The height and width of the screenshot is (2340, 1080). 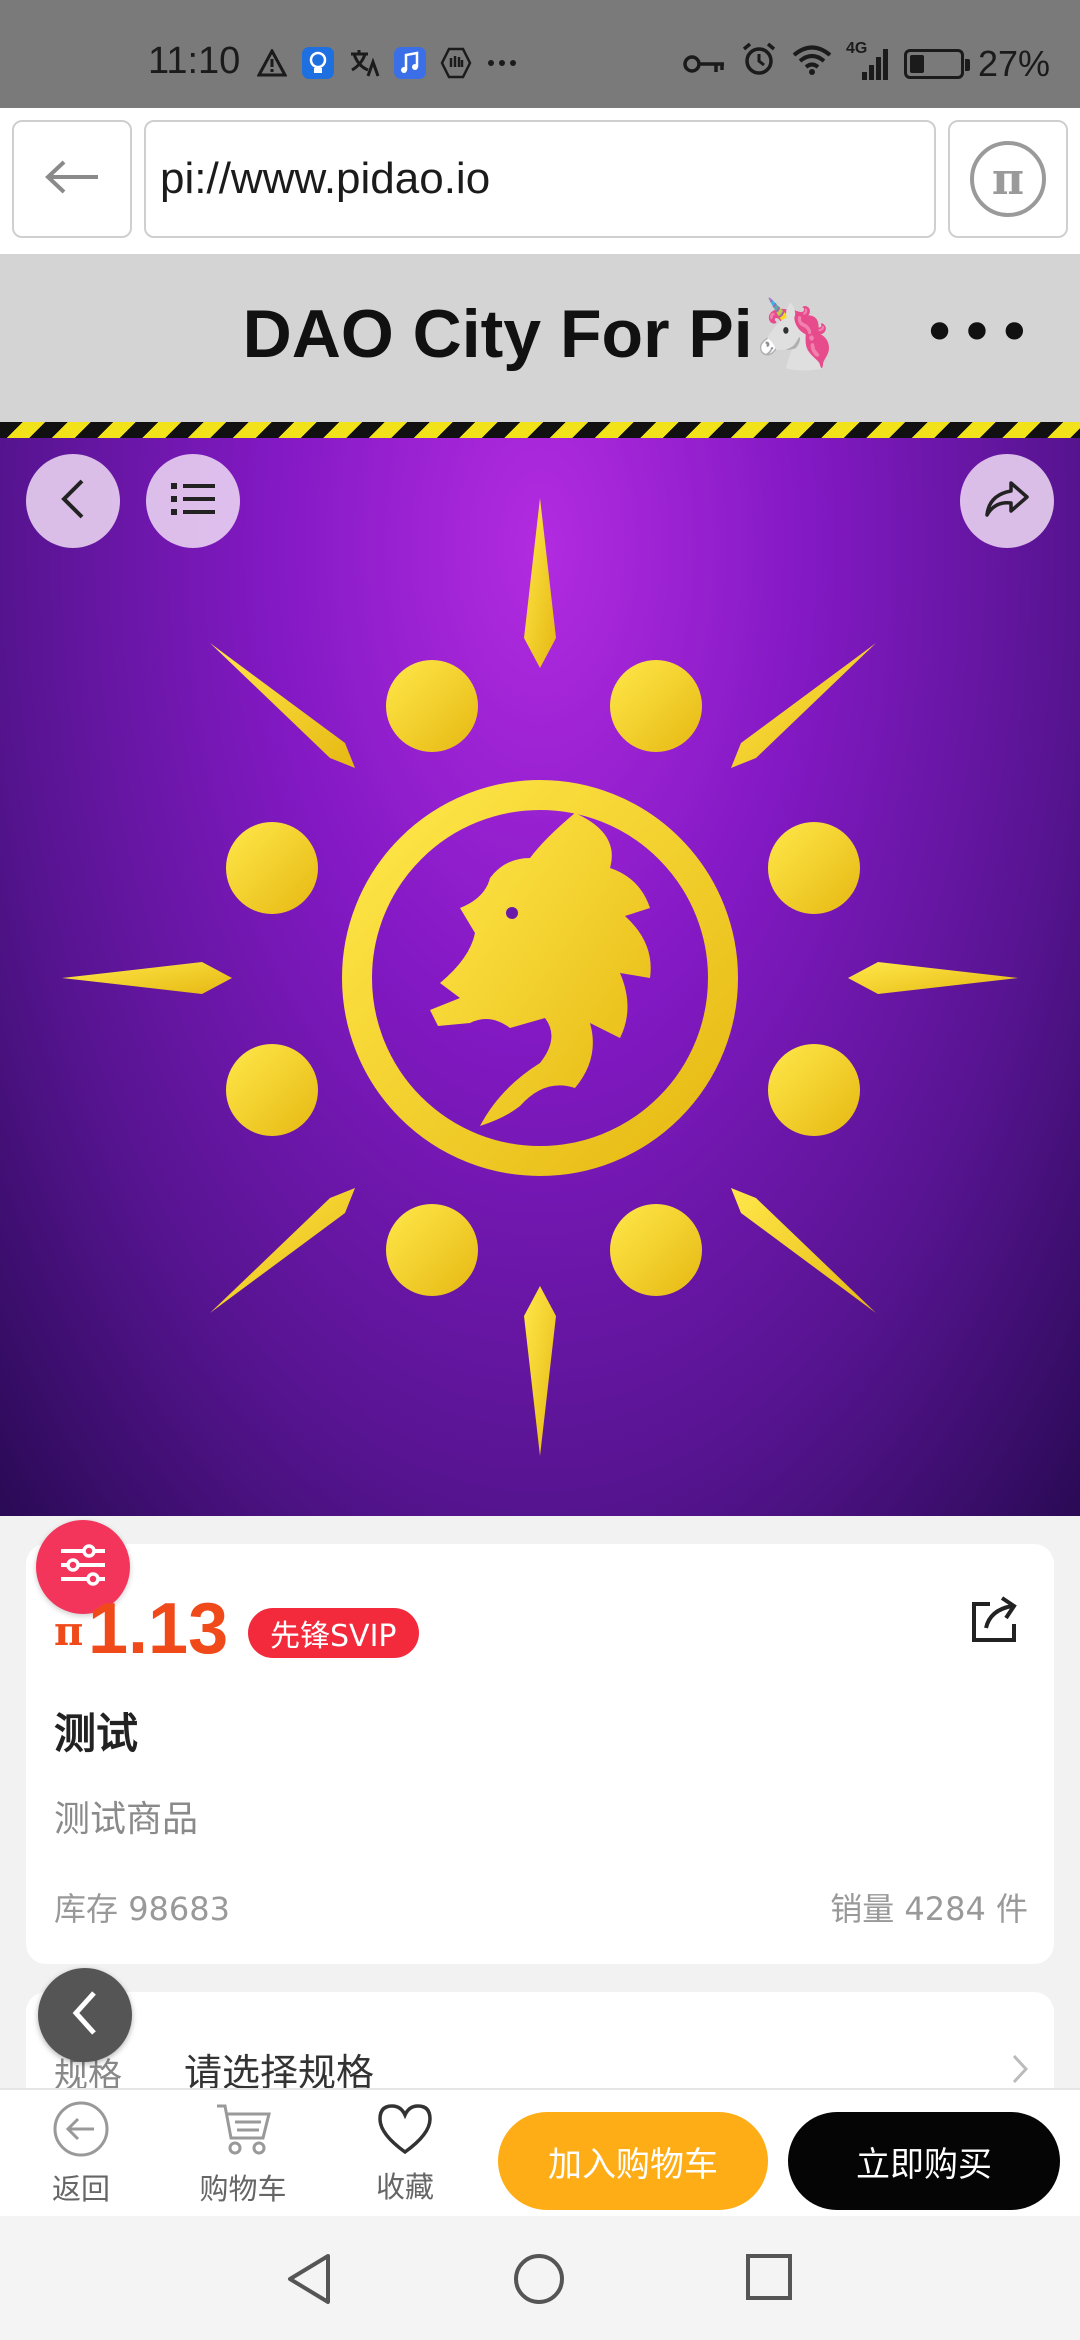 I want to click on more-menu-button: •••, so click(x=978, y=333).